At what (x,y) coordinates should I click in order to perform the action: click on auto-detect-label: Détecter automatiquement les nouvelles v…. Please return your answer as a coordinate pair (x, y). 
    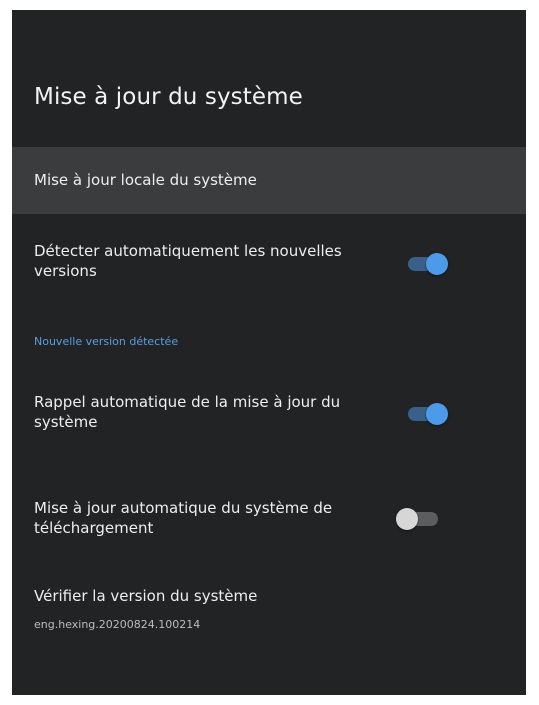
    Looking at the image, I should click on (188, 261).